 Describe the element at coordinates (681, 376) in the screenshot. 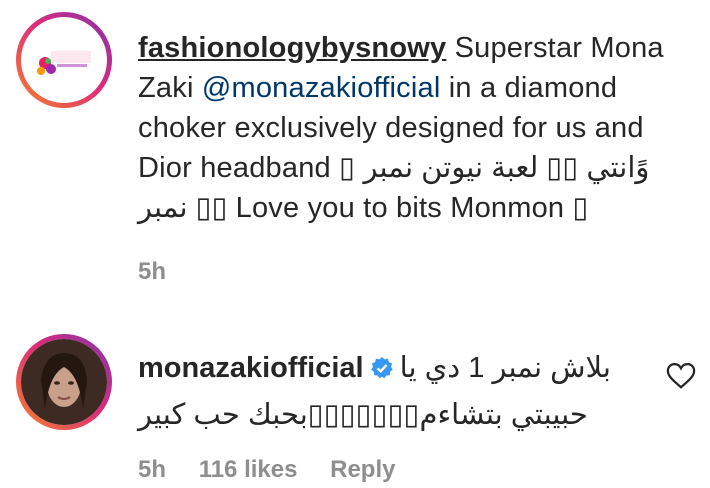

I see `heart-icon` at that location.